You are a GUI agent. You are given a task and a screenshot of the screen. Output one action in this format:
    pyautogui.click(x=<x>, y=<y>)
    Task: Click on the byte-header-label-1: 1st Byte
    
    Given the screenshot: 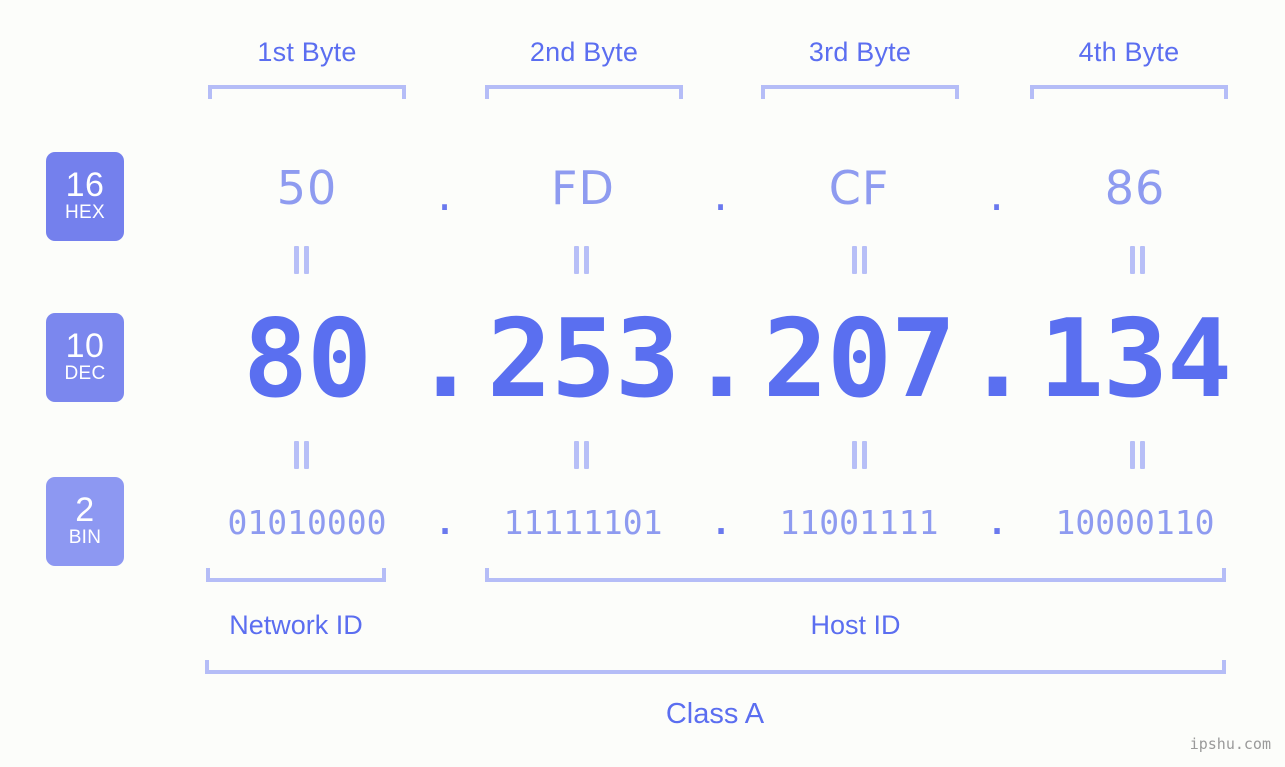 What is the action you would take?
    pyautogui.click(x=307, y=52)
    